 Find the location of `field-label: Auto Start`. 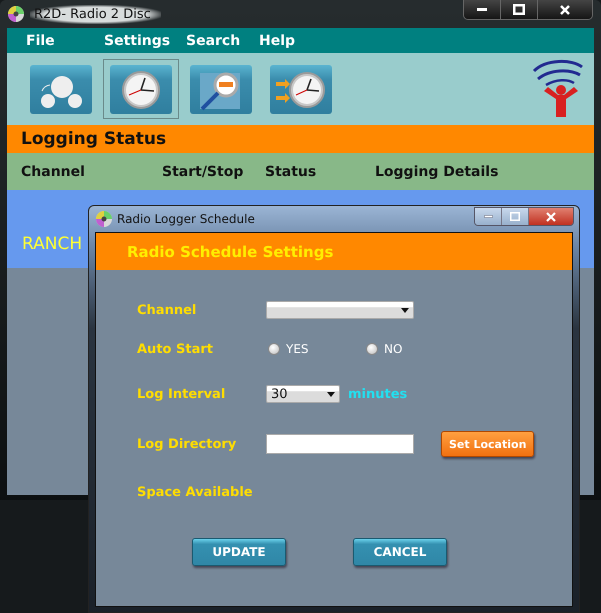

field-label: Auto Start is located at coordinates (175, 349).